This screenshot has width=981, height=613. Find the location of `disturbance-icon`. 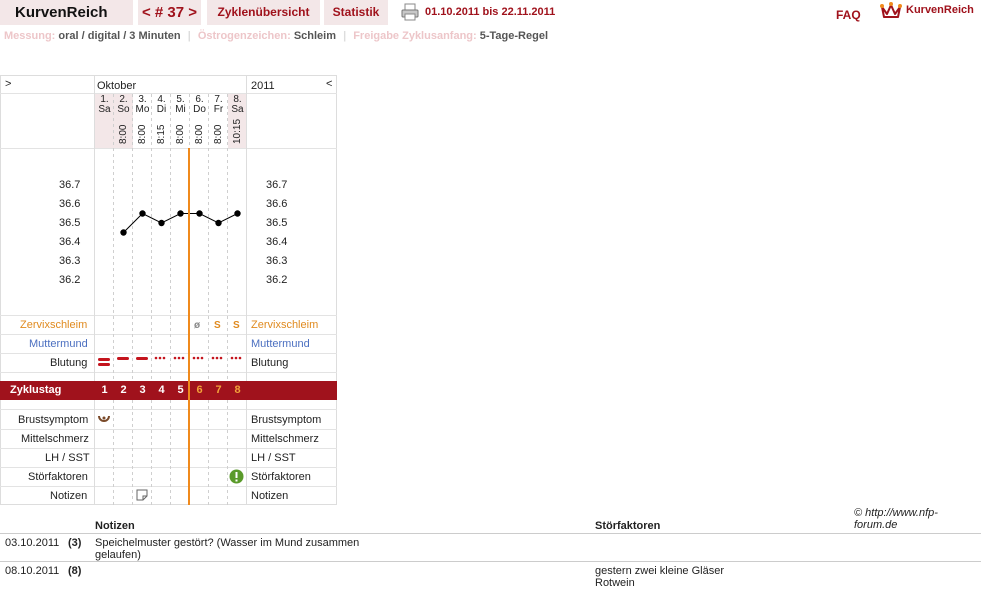

disturbance-icon is located at coordinates (236, 476).